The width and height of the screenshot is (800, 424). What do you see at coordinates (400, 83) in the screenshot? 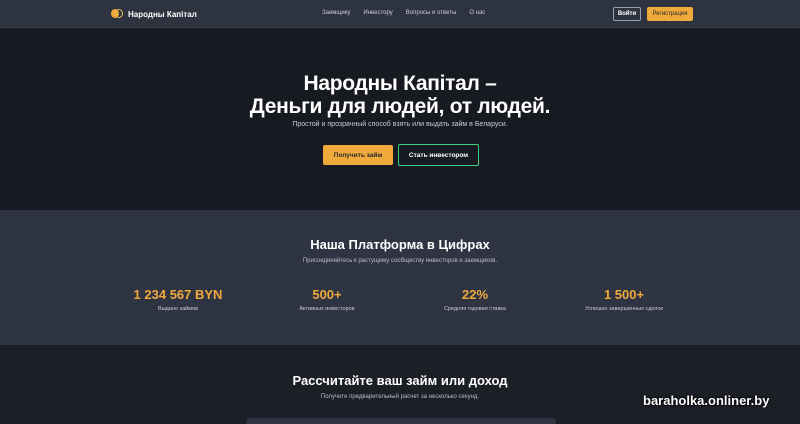
I see `hero-title-line1: Народны Капітал –` at bounding box center [400, 83].